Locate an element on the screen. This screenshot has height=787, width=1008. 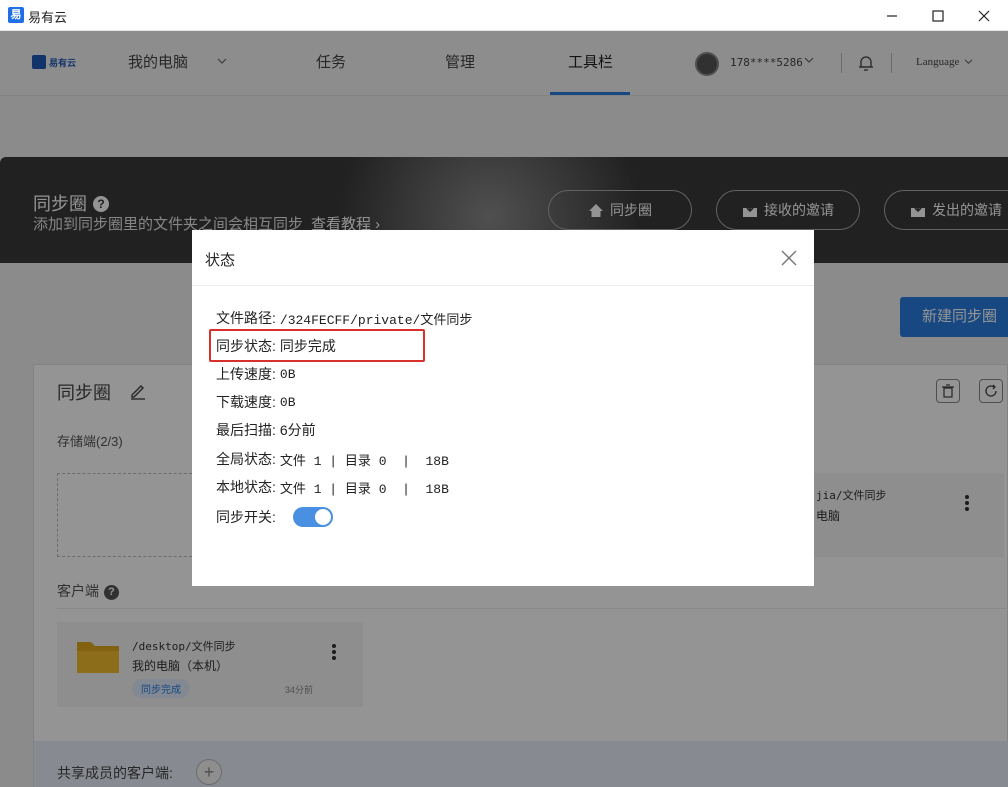
minimize-button is located at coordinates (892, 15).